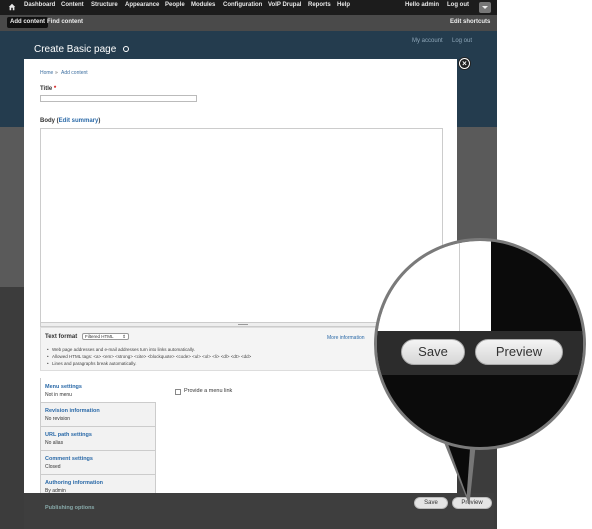 The width and height of the screenshot is (592, 529). I want to click on vertical-tab-summary: Closed, so click(53, 467).